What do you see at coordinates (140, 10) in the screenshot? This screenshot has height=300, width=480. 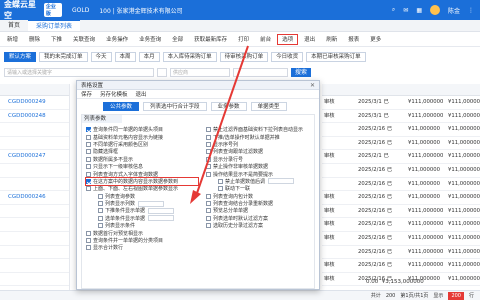 I see `org-selector: 100 | 张家港金辉技术有限公司` at bounding box center [140, 10].